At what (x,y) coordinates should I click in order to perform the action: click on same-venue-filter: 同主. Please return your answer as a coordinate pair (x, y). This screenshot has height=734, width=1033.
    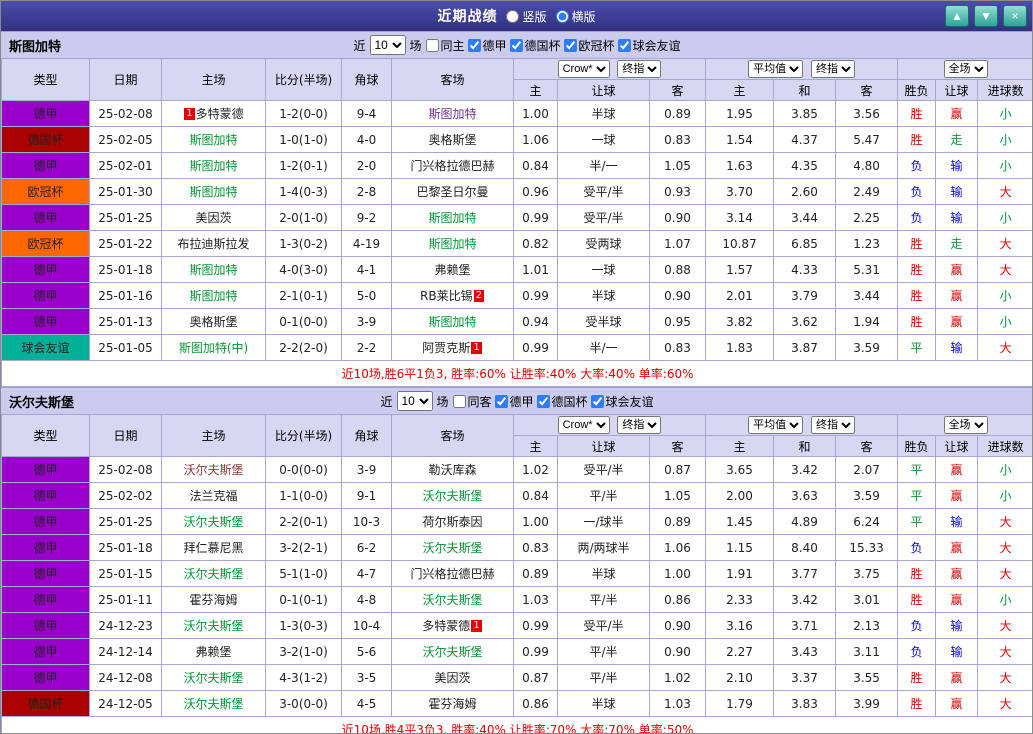
    Looking at the image, I should click on (444, 45).